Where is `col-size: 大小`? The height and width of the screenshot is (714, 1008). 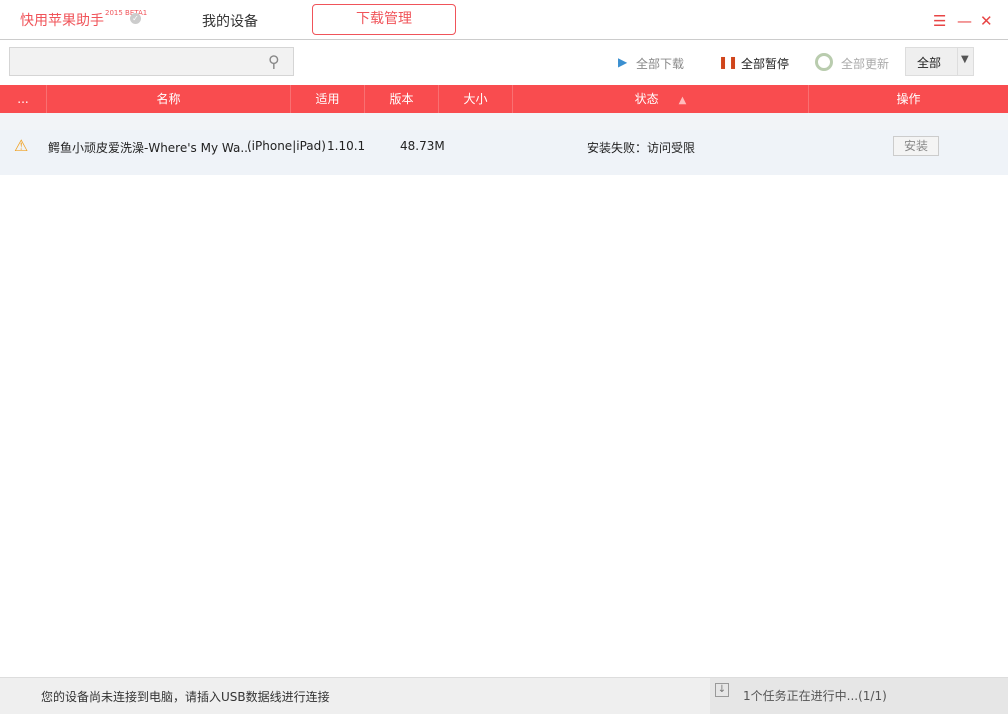 col-size: 大小 is located at coordinates (476, 99).